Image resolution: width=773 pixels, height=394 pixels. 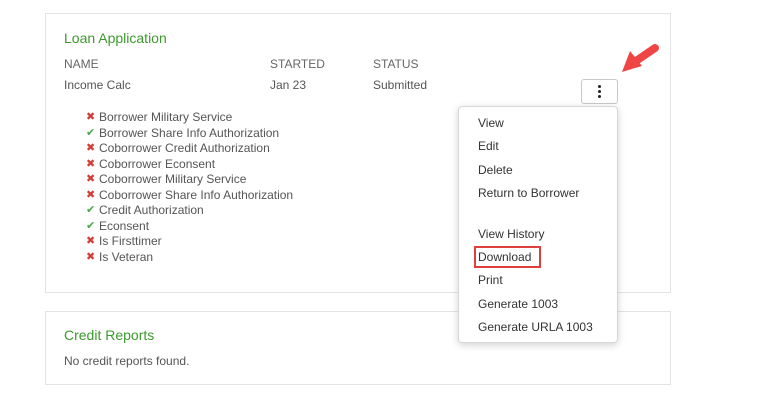 What do you see at coordinates (189, 258) in the screenshot?
I see `checklist-item: ✖ Is Veteran` at bounding box center [189, 258].